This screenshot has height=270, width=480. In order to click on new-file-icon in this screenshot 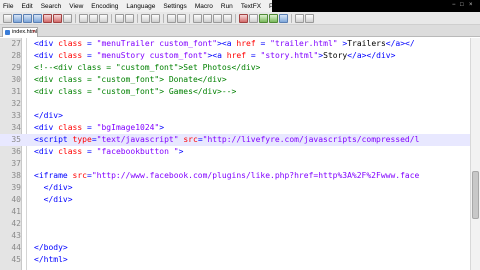, I will do `click(7, 18)`.